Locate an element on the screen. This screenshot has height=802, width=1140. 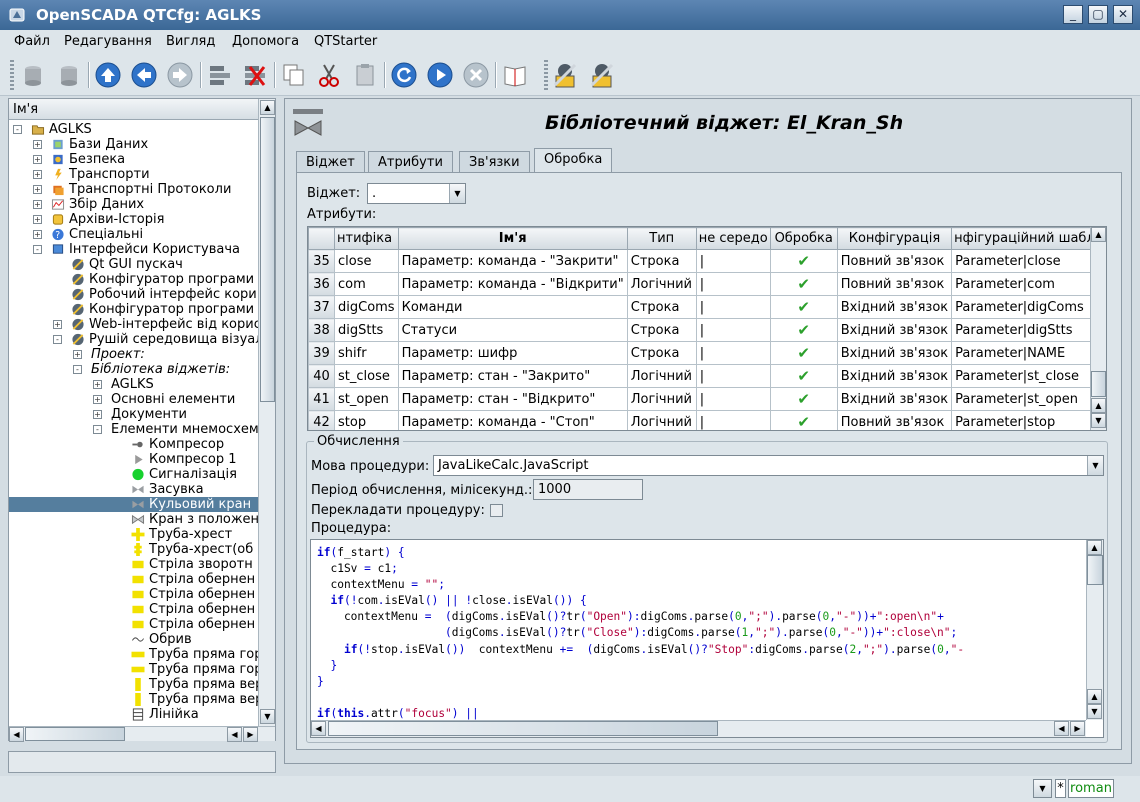
copy-icon is located at coordinates (294, 75).